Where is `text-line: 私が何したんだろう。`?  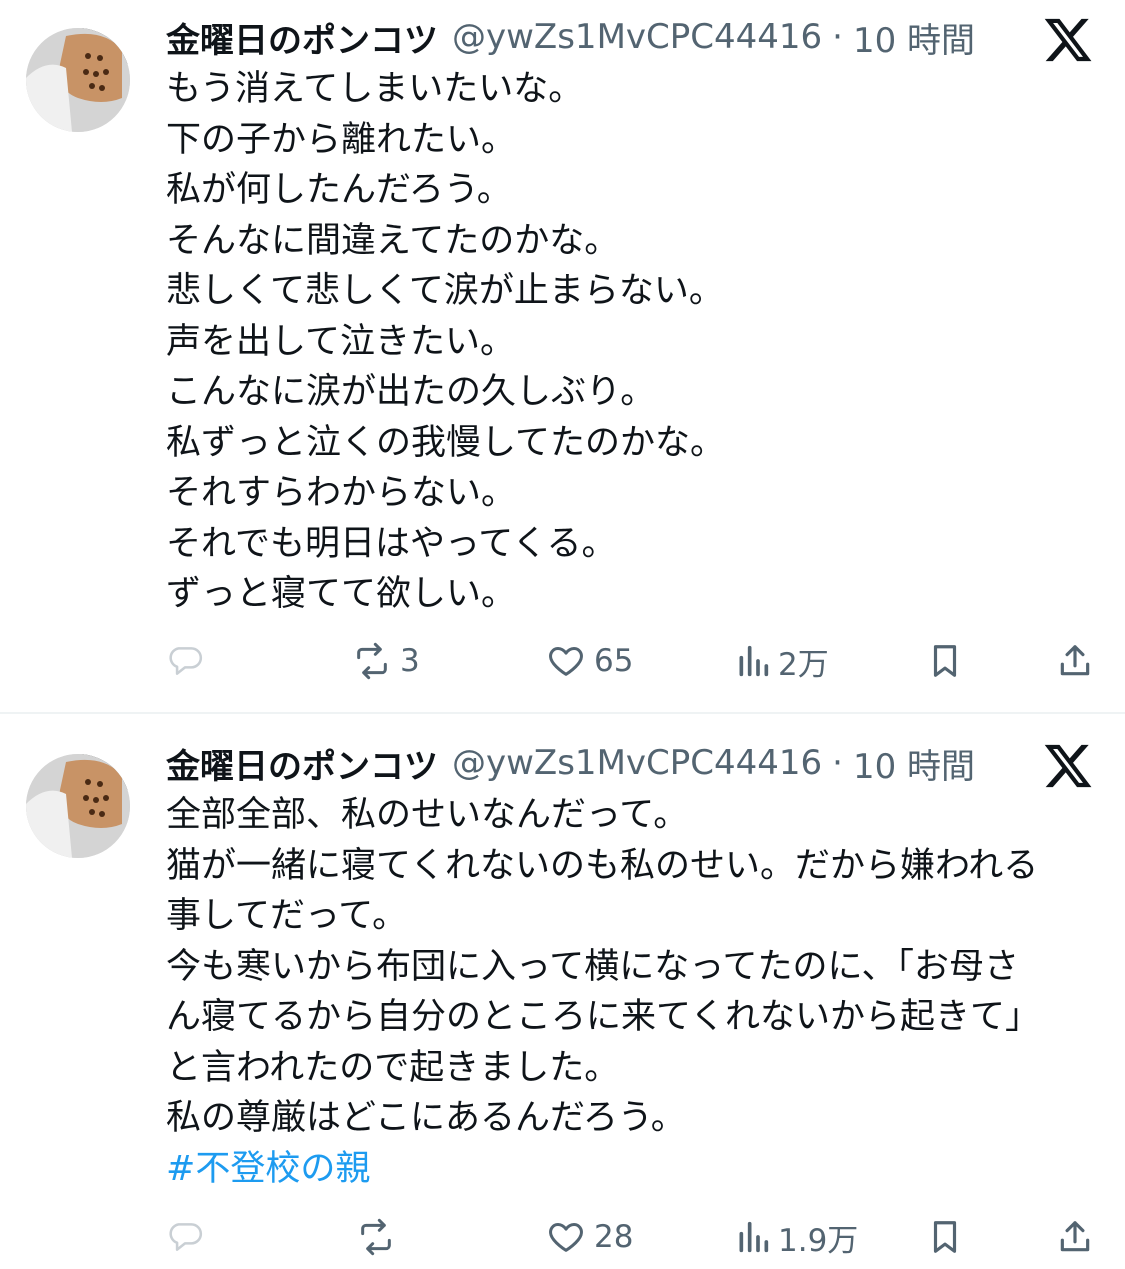
text-line: 私が何したんだろう。 is located at coordinates (339, 190).